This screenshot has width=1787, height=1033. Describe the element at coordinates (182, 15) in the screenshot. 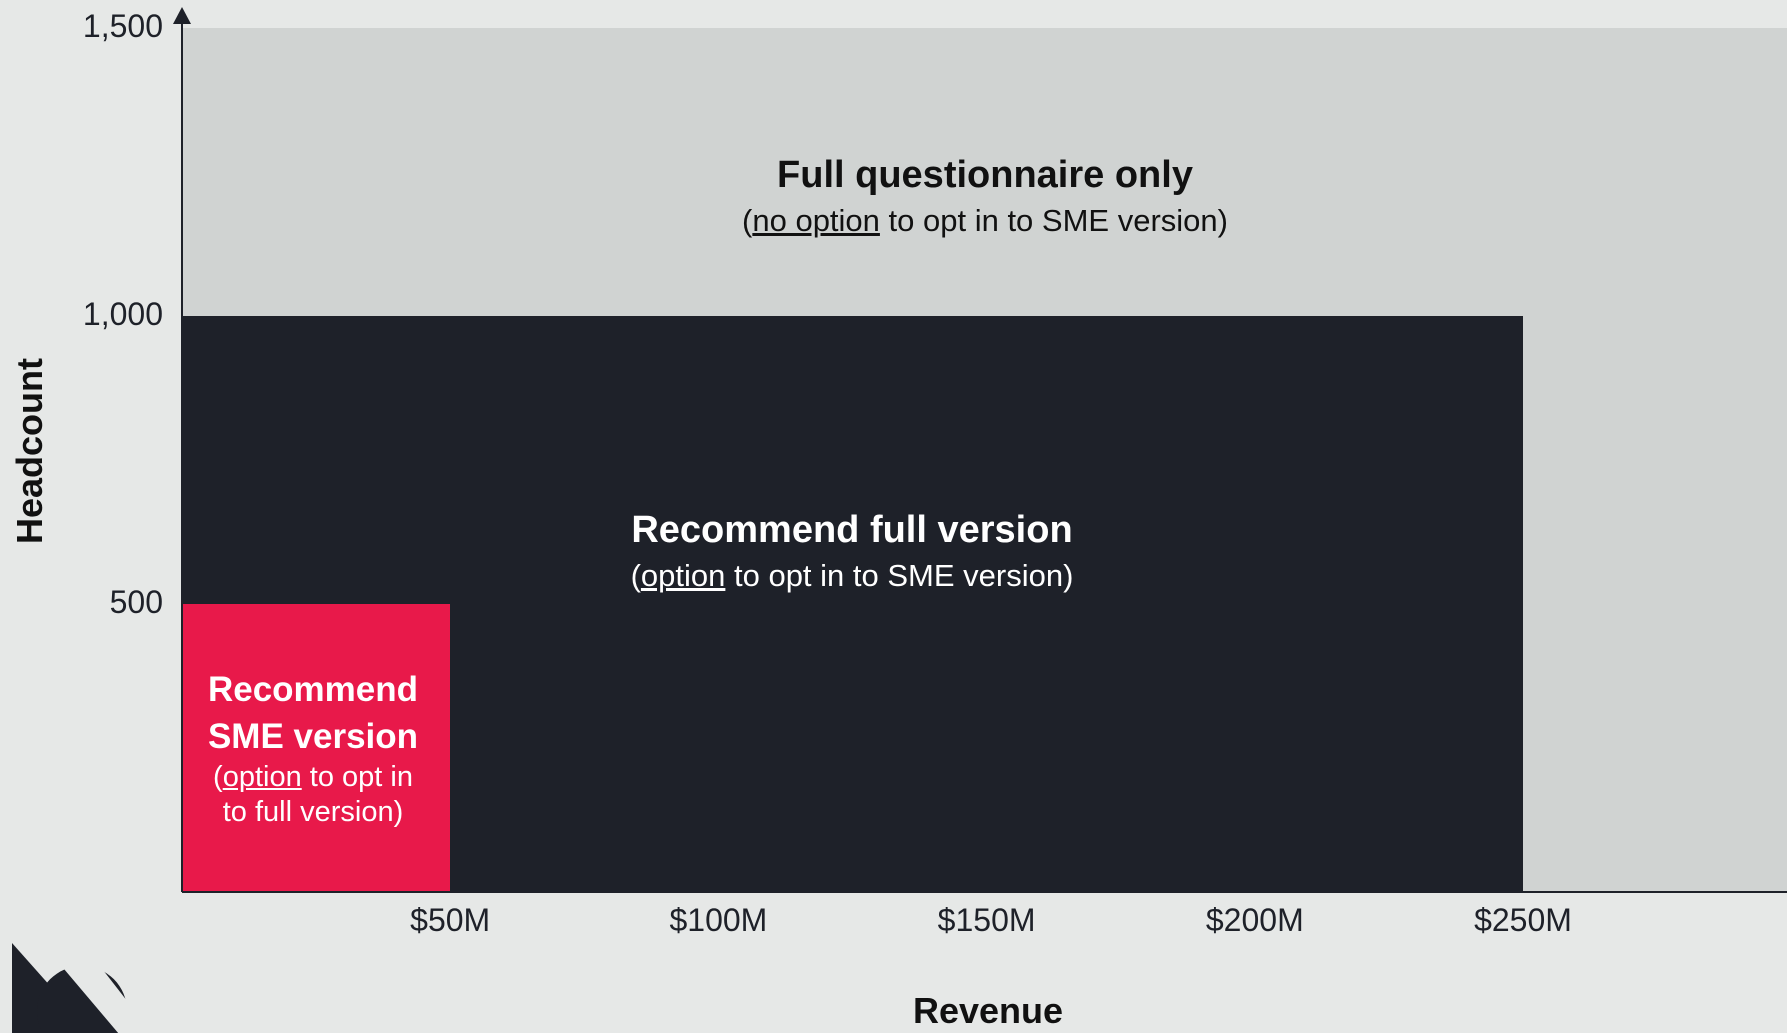

I see `y-axis-arrow-icon` at that location.